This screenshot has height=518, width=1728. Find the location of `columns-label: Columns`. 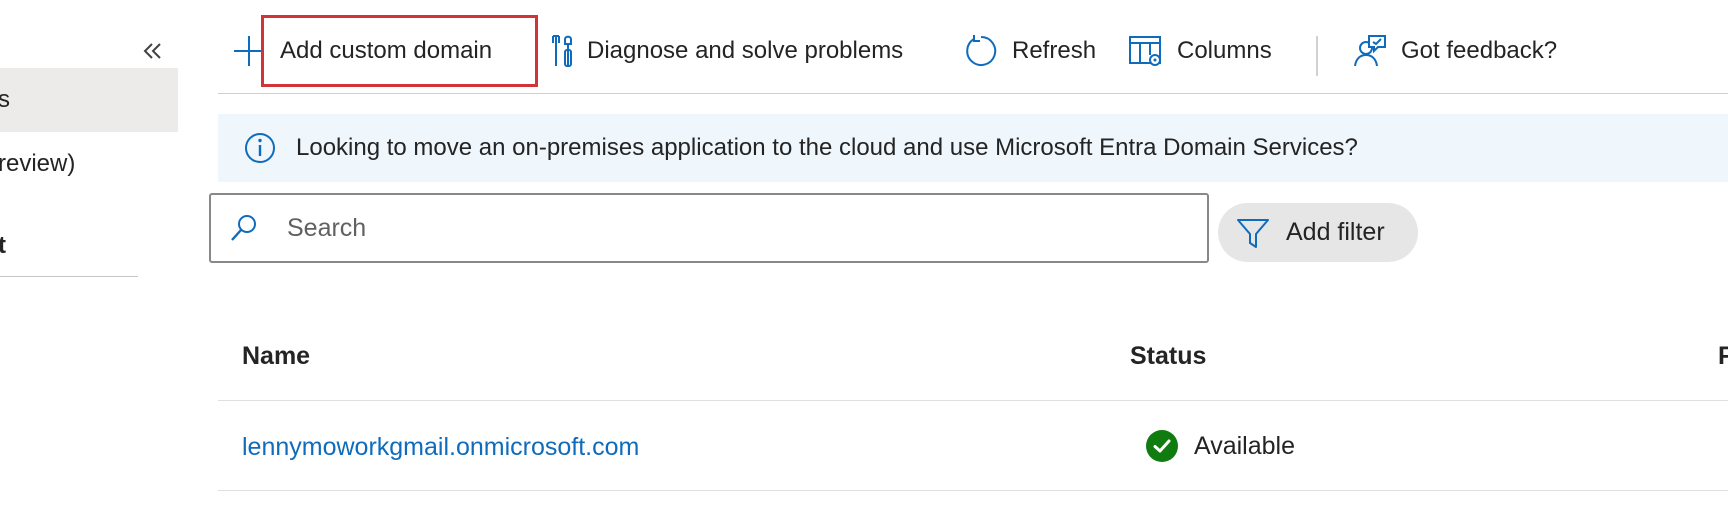

columns-label: Columns is located at coordinates (1224, 50).